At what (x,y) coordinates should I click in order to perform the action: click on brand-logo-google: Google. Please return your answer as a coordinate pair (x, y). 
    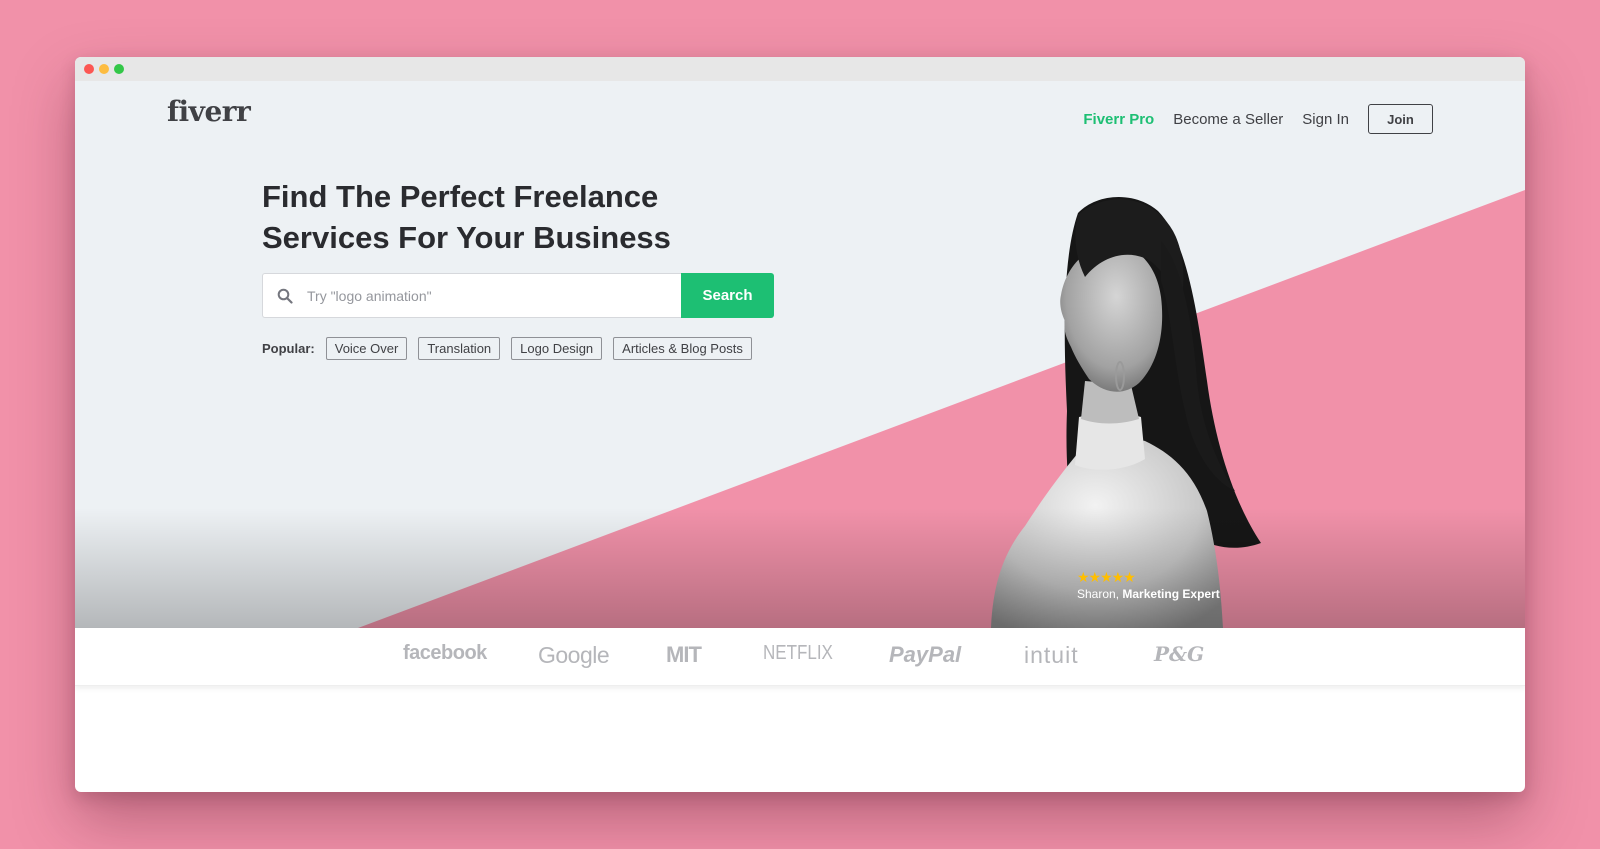
    Looking at the image, I should click on (574, 655).